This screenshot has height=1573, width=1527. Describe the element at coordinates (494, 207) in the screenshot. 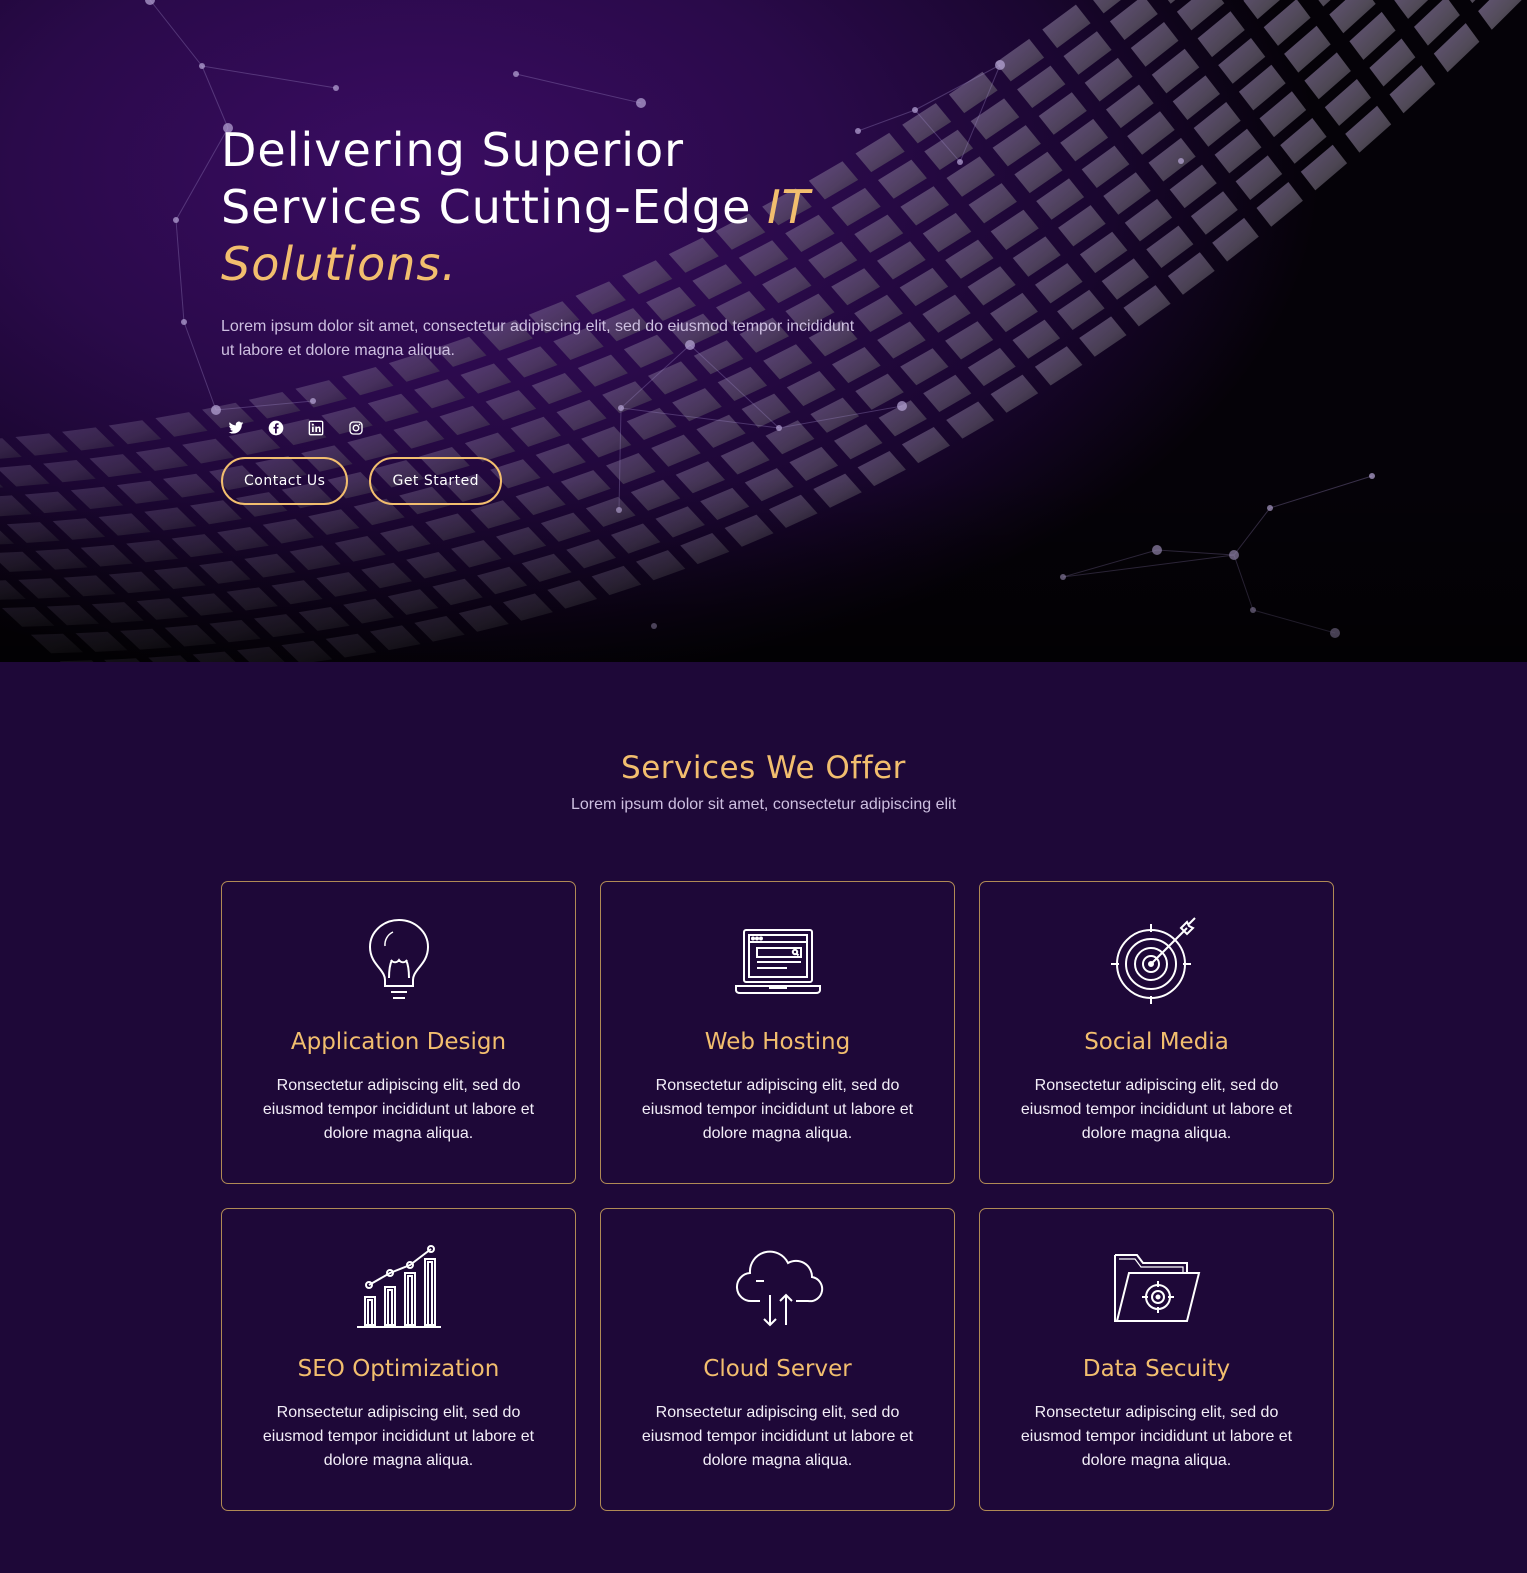

I see `hero-title-line2: Services Cutting-Edge` at that location.